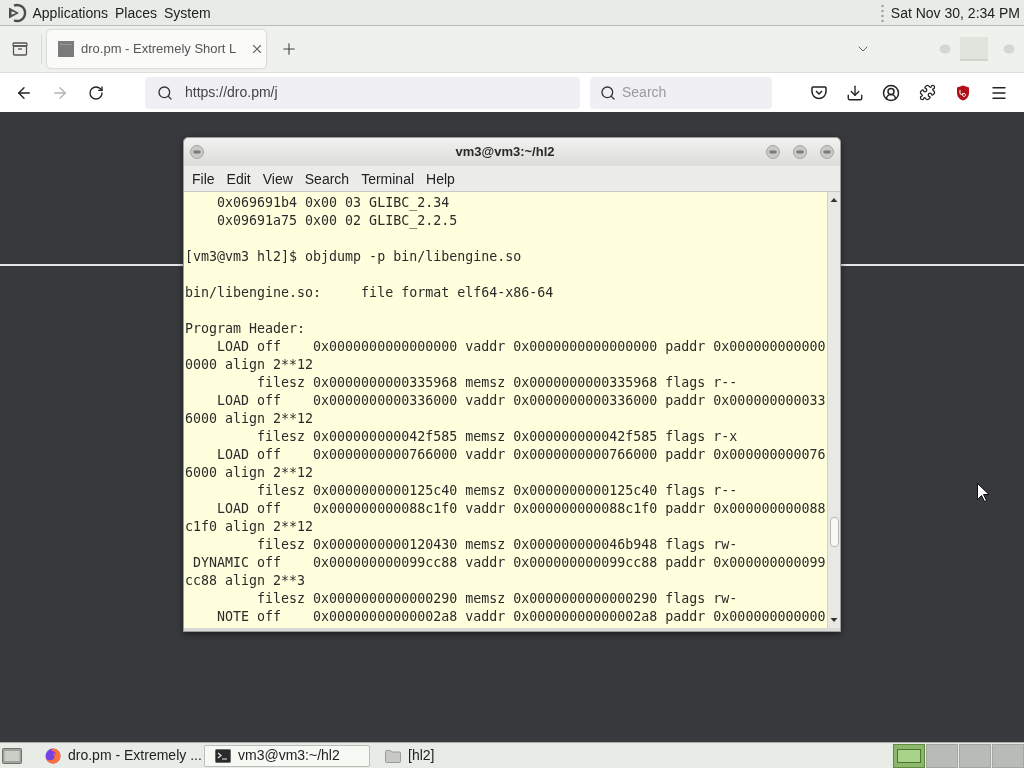 The image size is (1024, 768). I want to click on terminal-line: LOAD off 0x0000000000336000 vaddr 0x0000000000336000 paddr 0x000000000033, so click(521, 401).